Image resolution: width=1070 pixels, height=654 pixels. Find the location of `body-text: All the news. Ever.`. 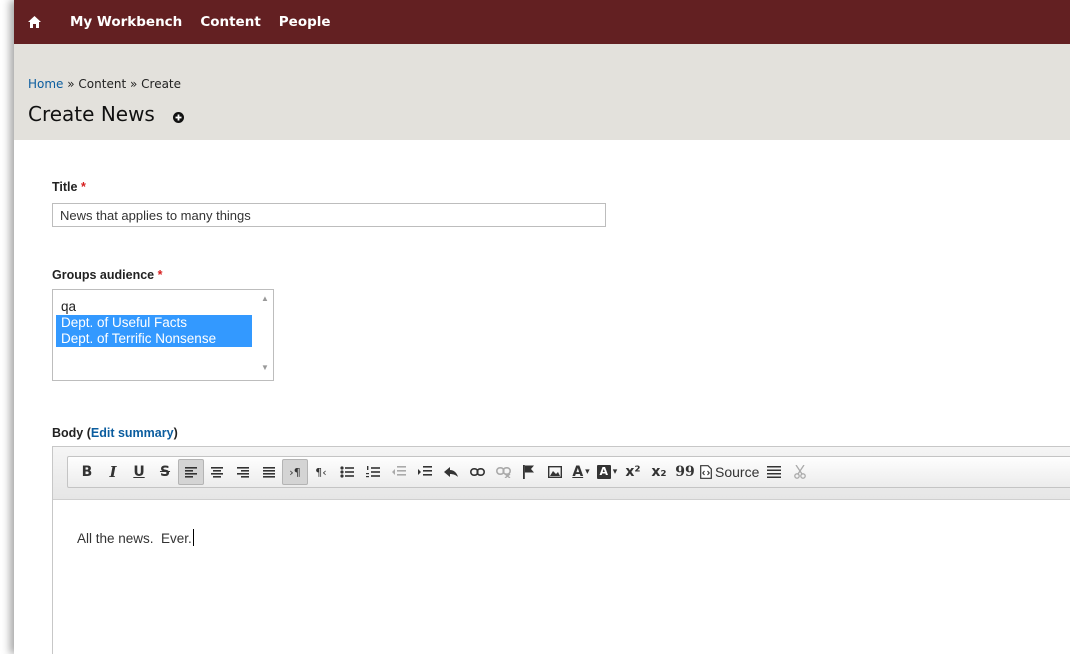

body-text: All the news. Ever. is located at coordinates (134, 538).